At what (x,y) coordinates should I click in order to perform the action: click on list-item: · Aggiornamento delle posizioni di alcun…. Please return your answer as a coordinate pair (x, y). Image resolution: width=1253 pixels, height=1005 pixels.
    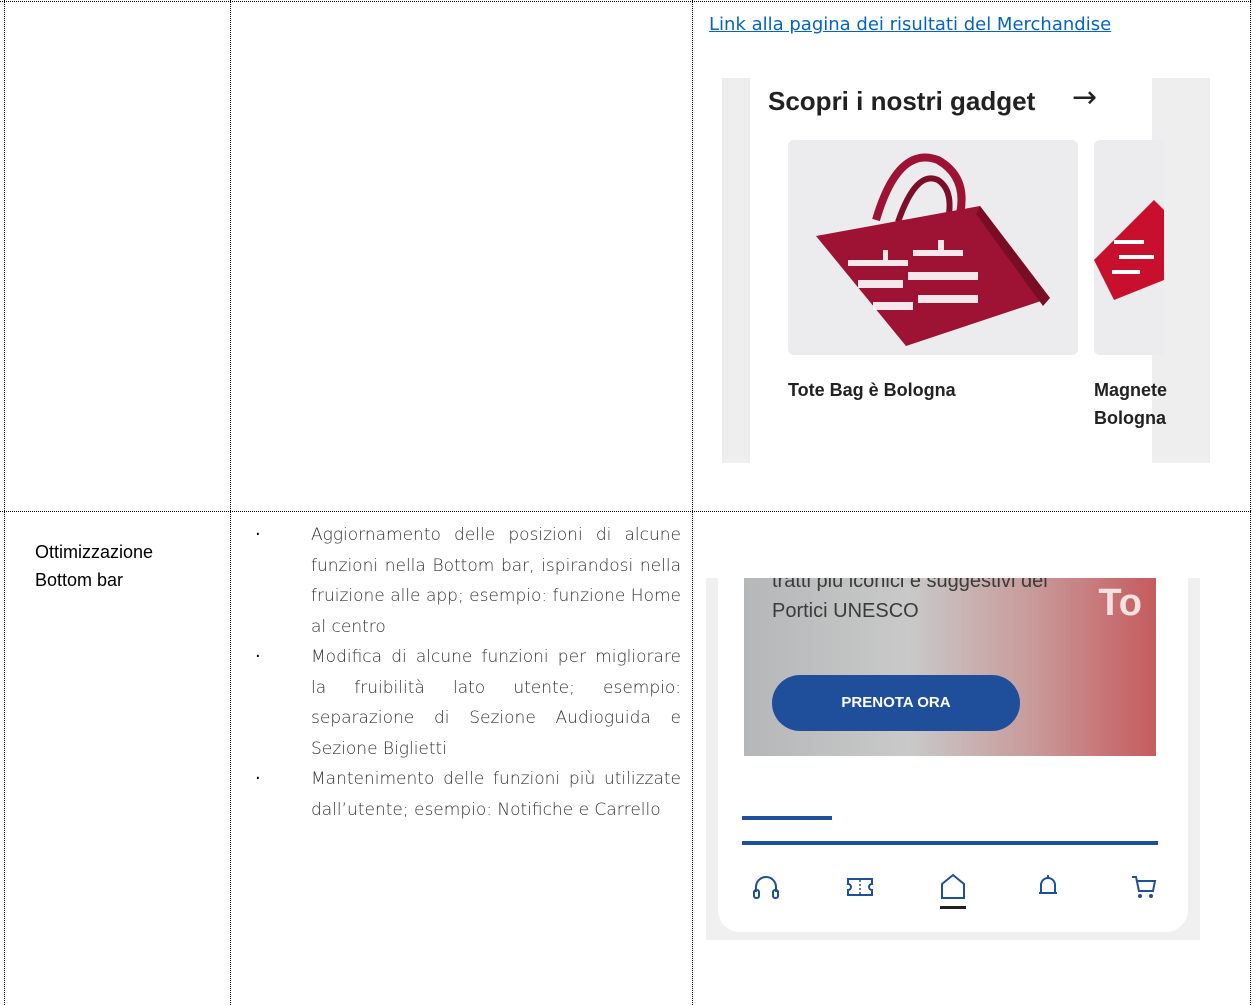
    Looking at the image, I should click on (464, 581).